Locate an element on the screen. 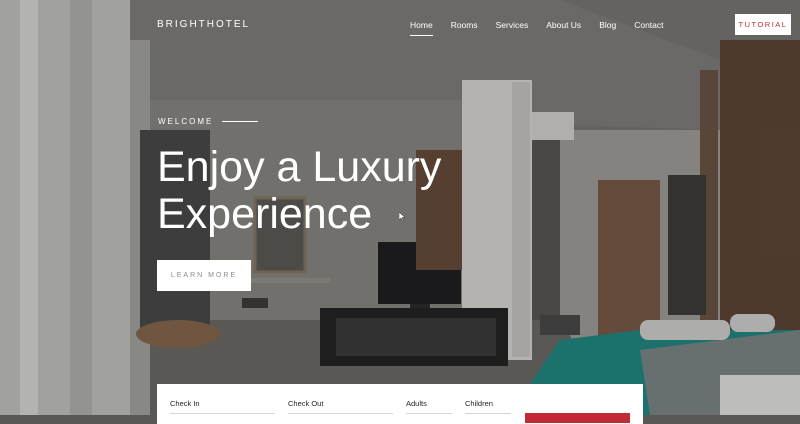 The width and height of the screenshot is (800, 424). adults-select is located at coordinates (429, 413).